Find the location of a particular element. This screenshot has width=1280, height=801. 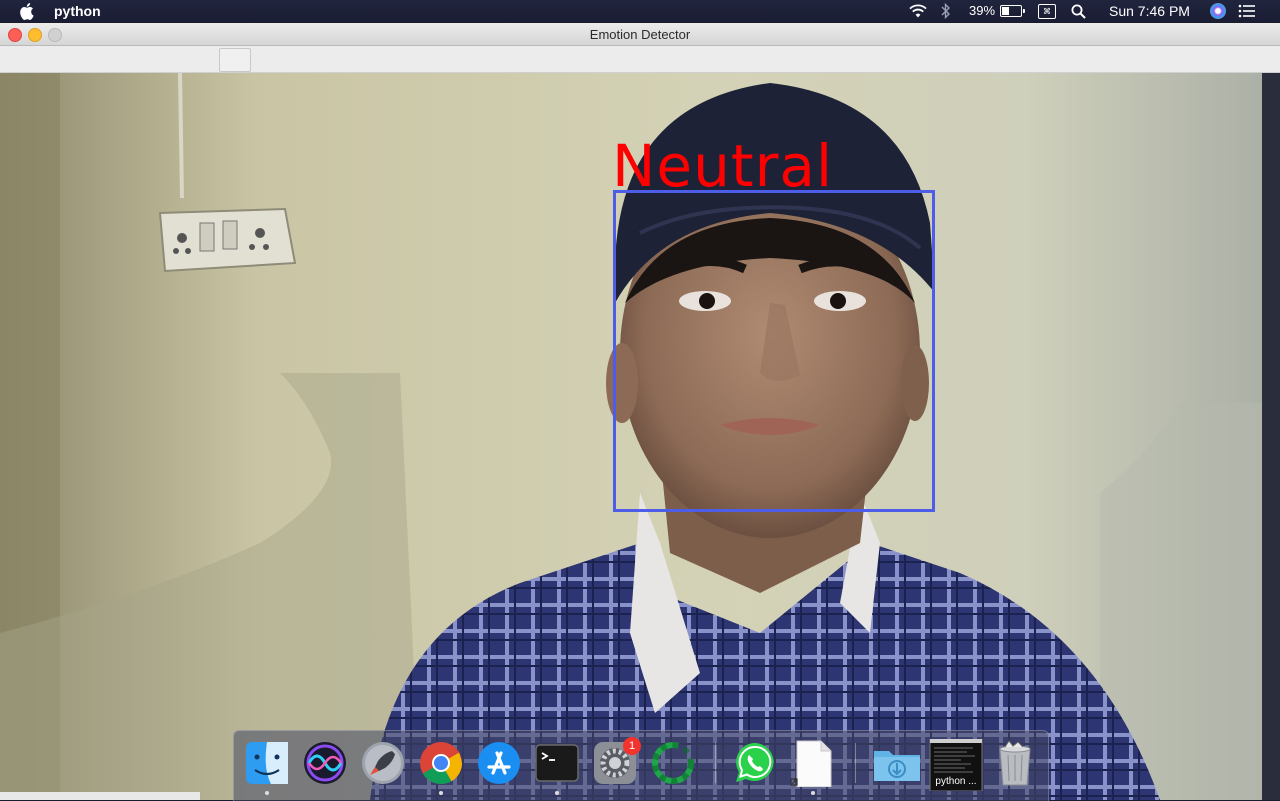

dock-item-system-preferences: 1 is located at coordinates (616, 763).